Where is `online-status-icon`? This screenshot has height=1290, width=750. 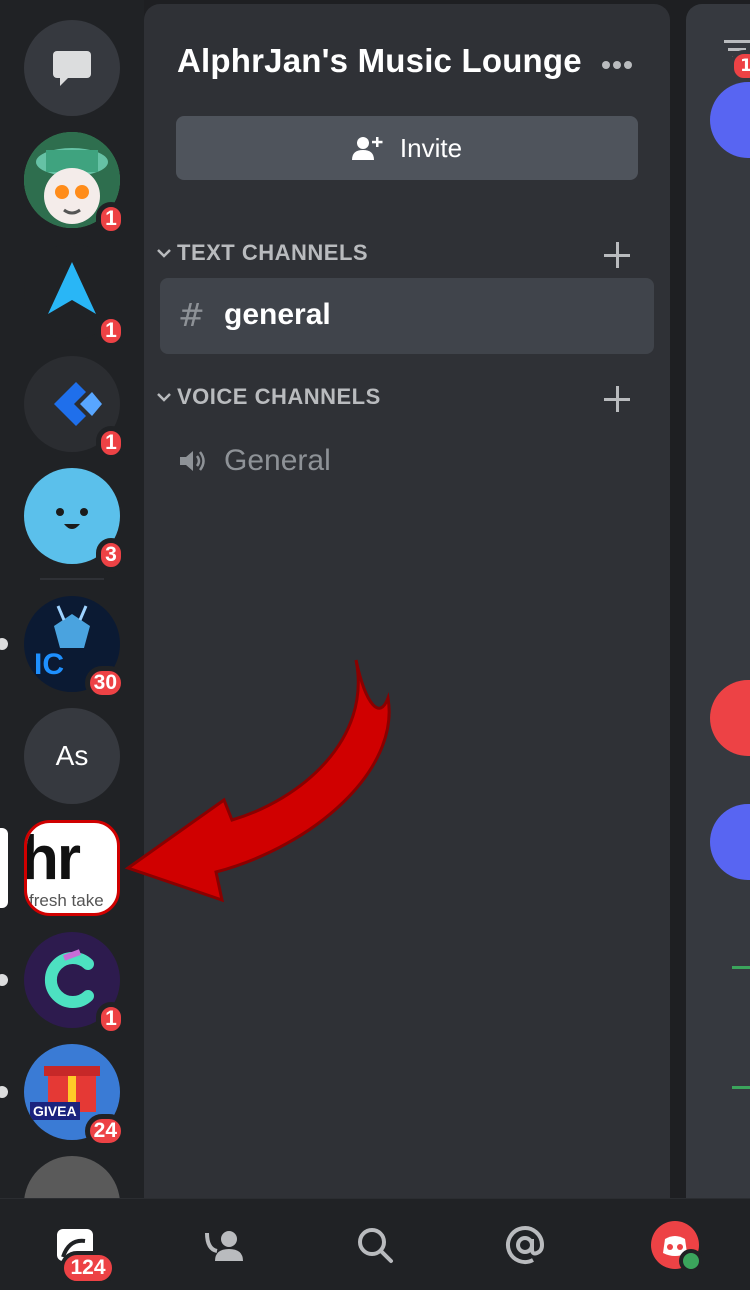 online-status-icon is located at coordinates (691, 1260).